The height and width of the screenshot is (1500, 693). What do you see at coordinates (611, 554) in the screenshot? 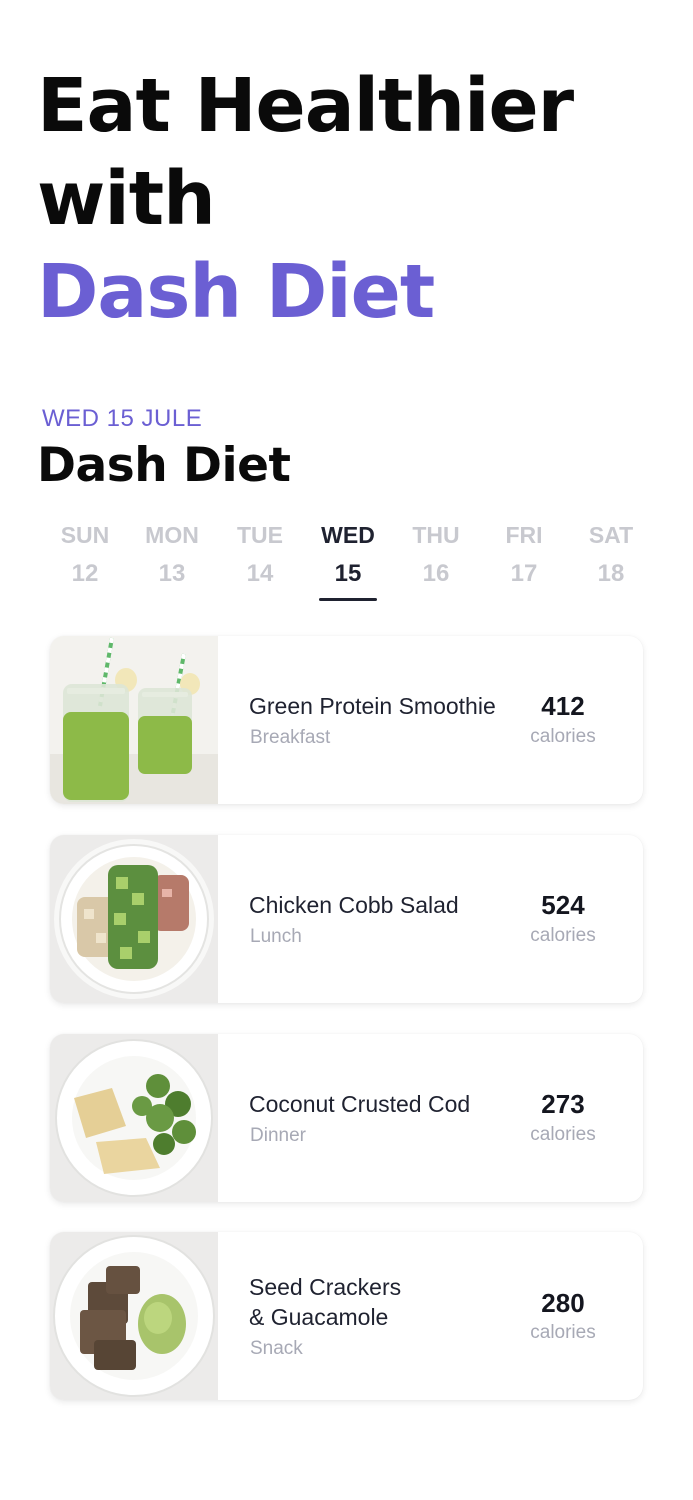
I see `day-sat: SAT 18` at bounding box center [611, 554].